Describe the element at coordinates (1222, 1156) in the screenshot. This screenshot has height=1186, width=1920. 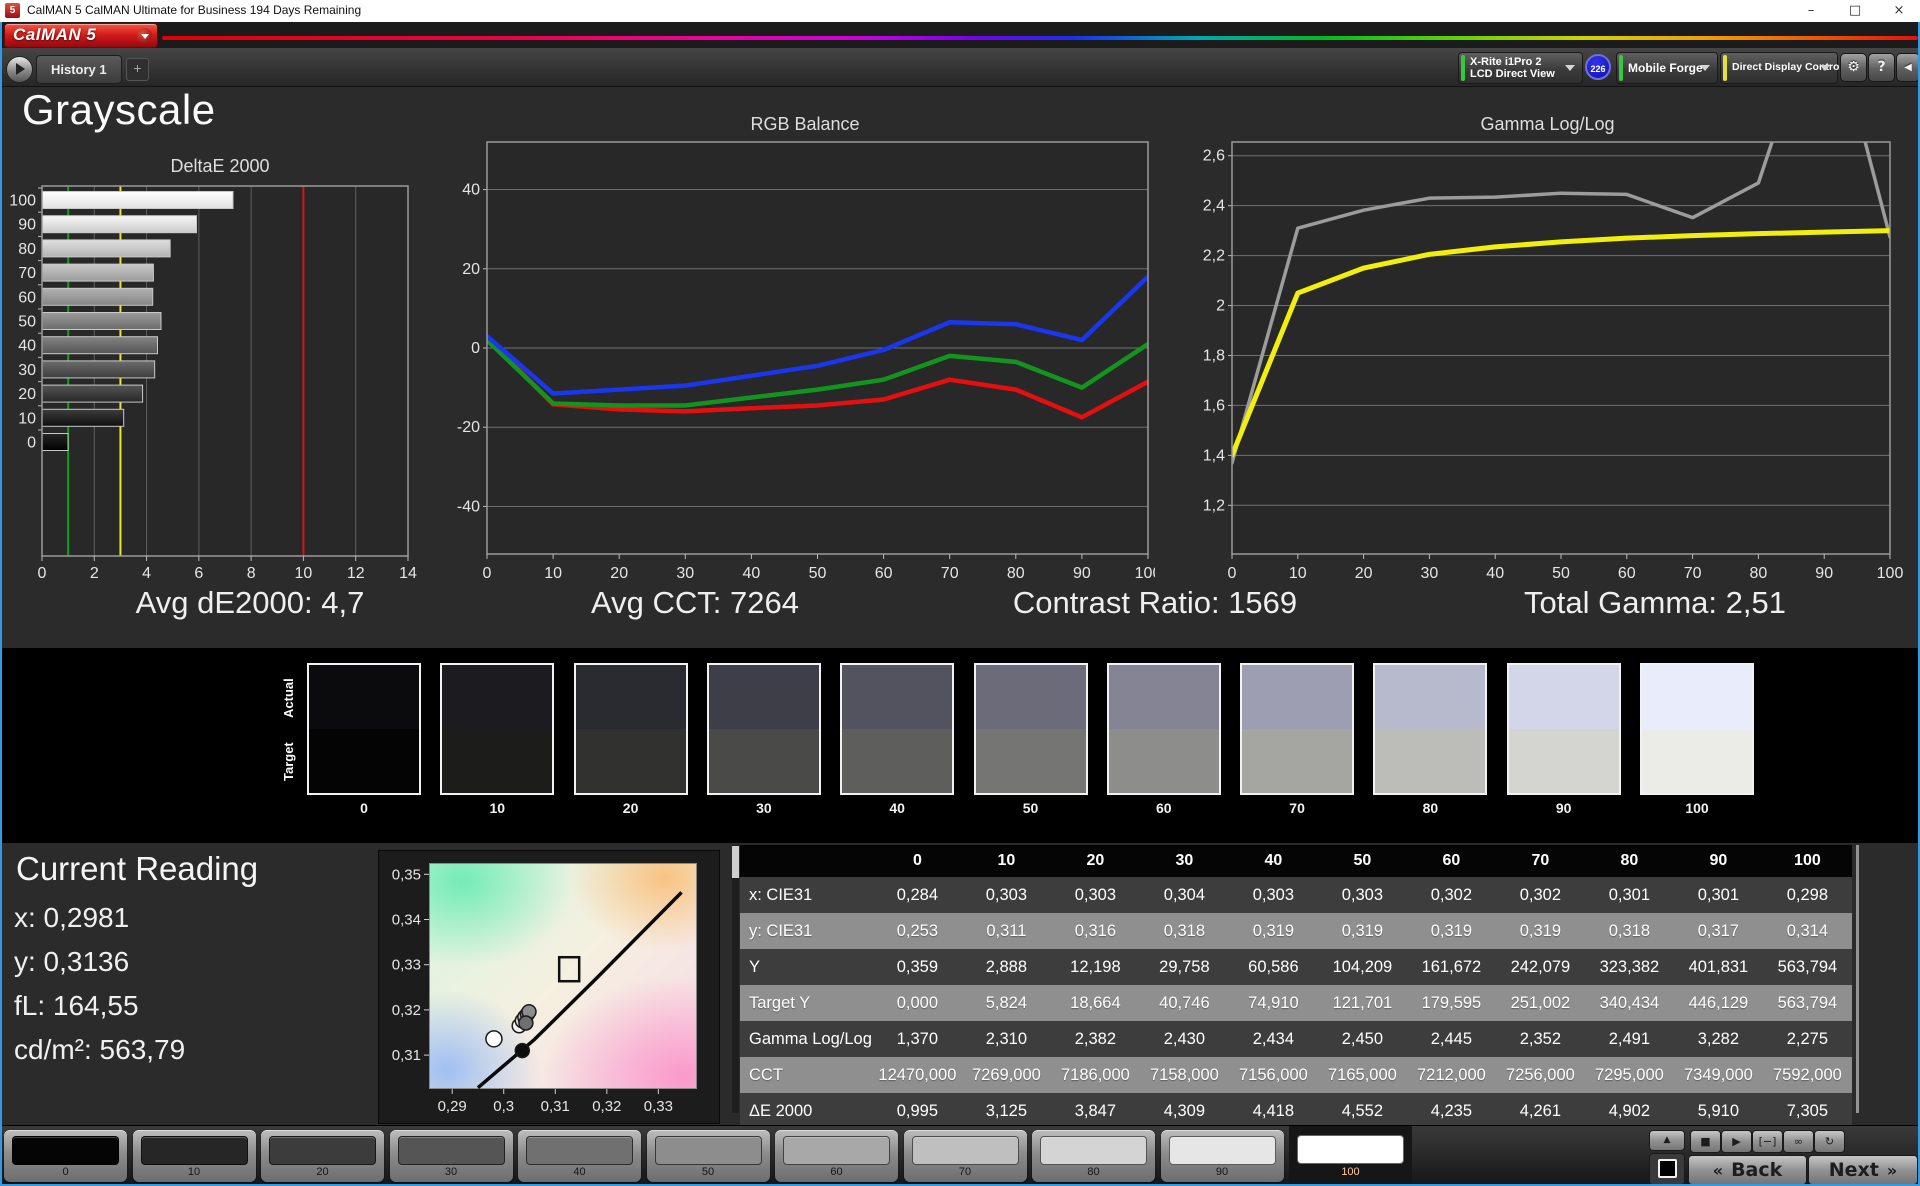
I see `pattern-level-button-90: 90` at that location.